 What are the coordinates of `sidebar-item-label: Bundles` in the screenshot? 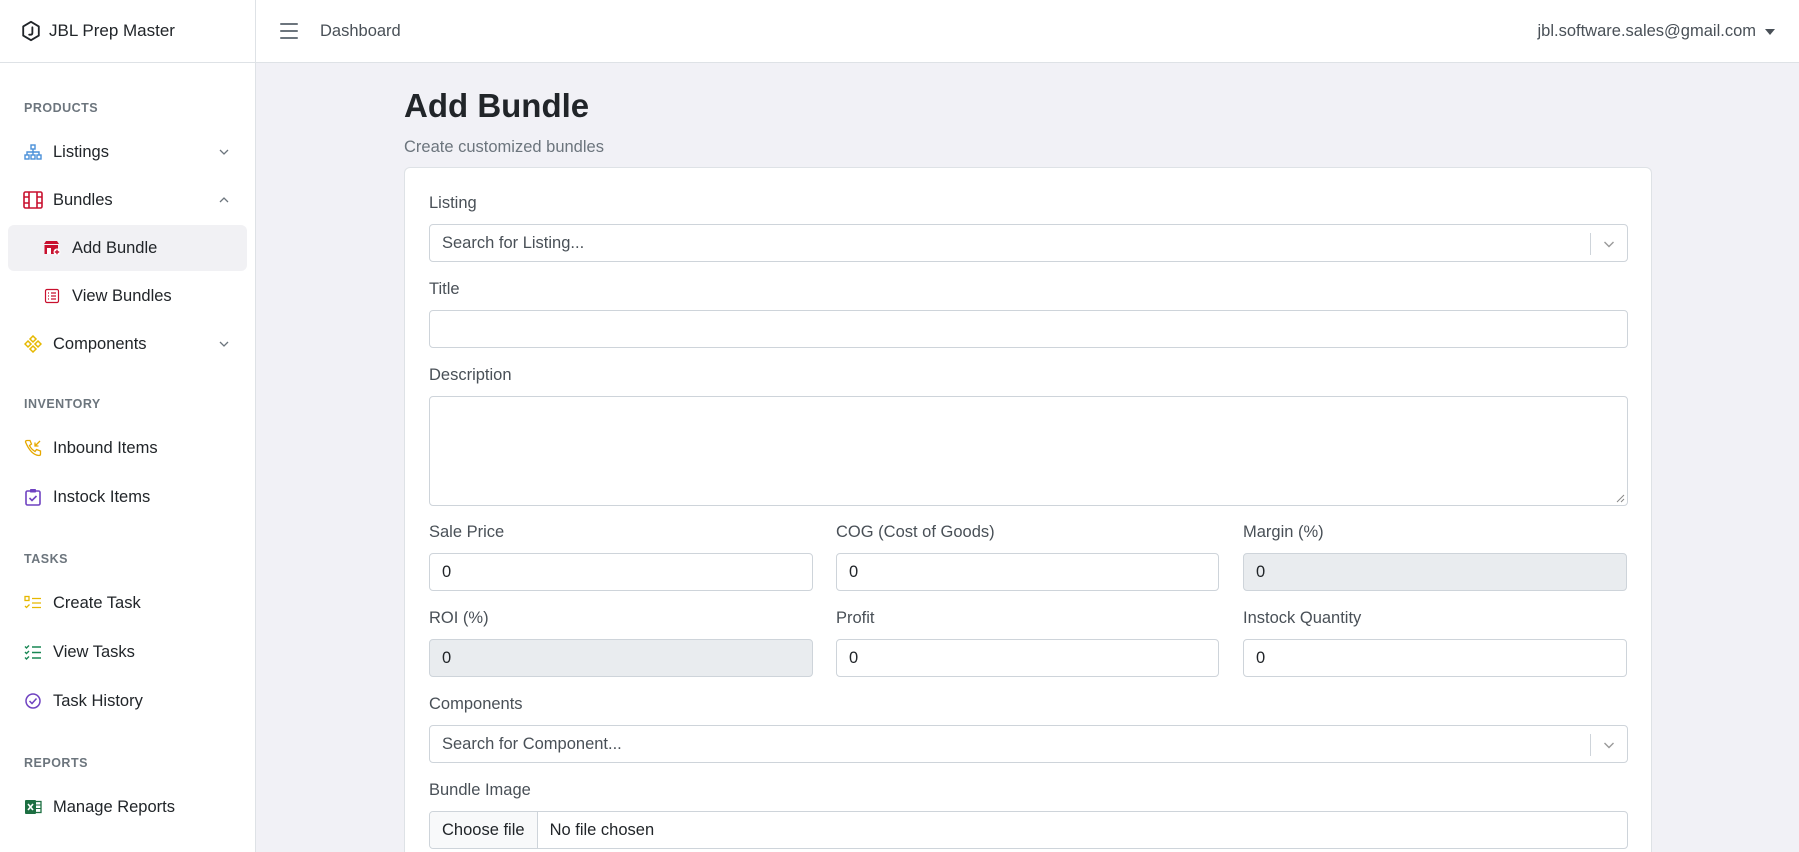 It's located at (83, 199).